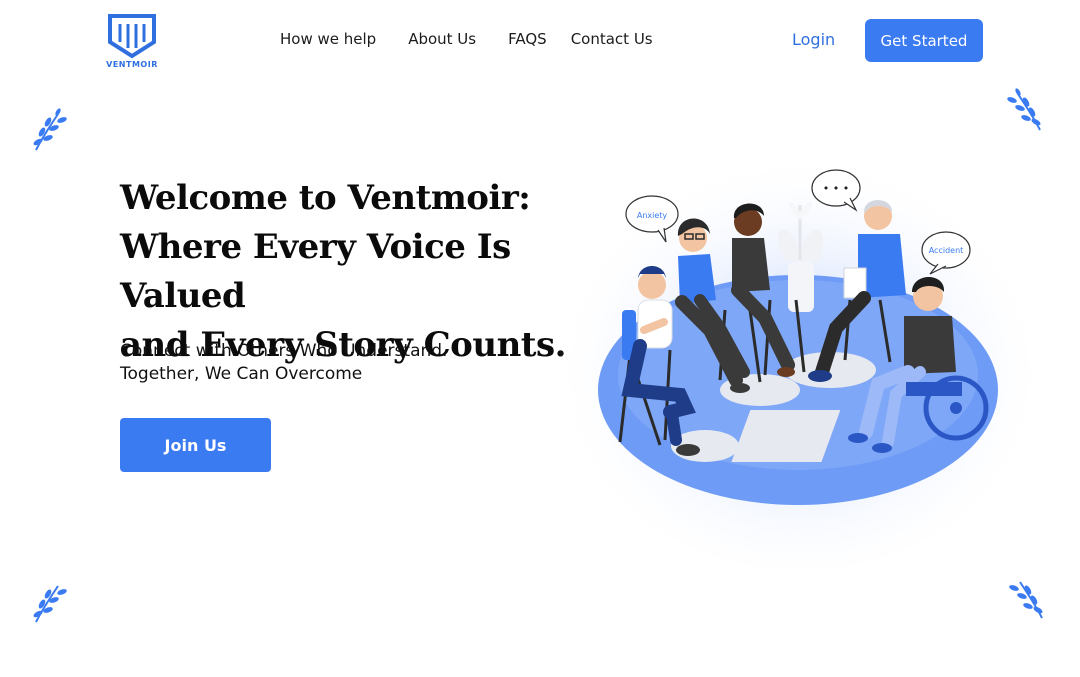 The image size is (1080, 677). I want to click on logo-wordmark: VENTMOIR, so click(132, 64).